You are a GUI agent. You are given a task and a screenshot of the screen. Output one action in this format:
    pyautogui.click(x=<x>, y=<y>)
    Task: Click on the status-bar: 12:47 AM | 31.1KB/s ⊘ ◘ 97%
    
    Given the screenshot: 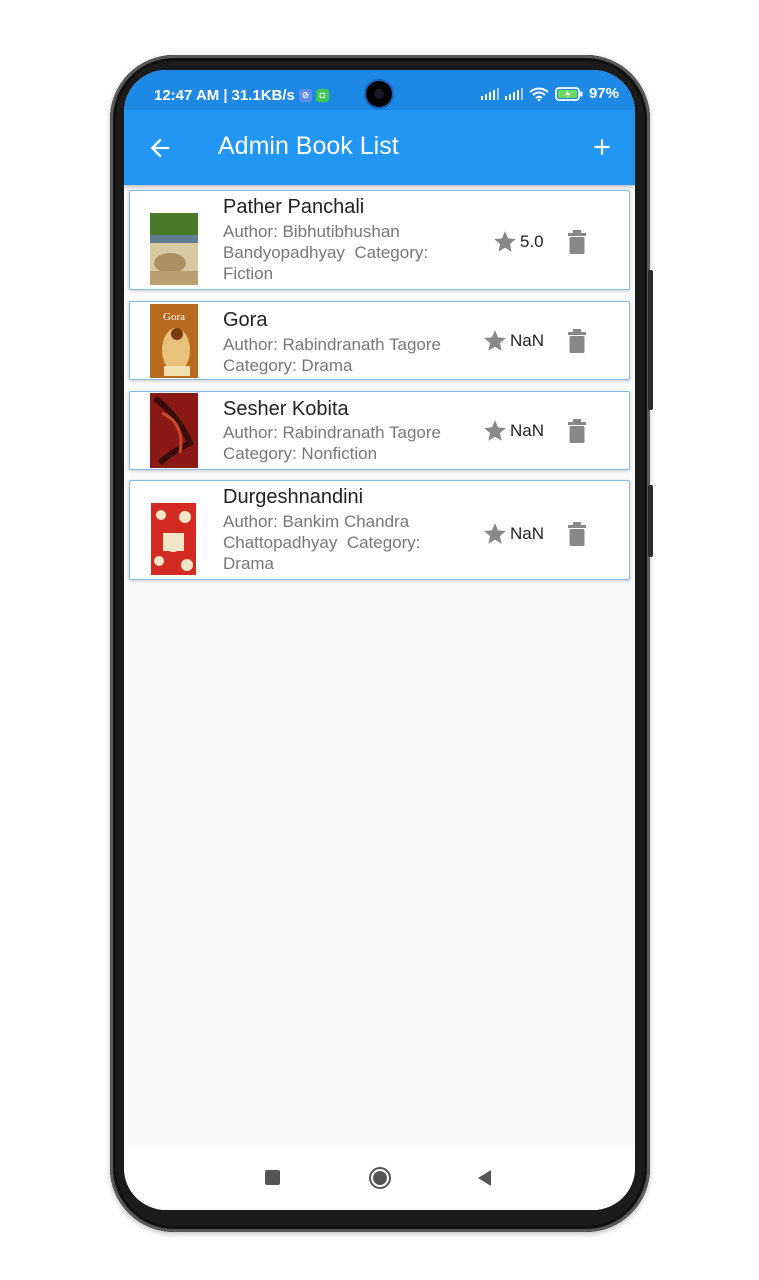 What is the action you would take?
    pyautogui.click(x=379, y=91)
    